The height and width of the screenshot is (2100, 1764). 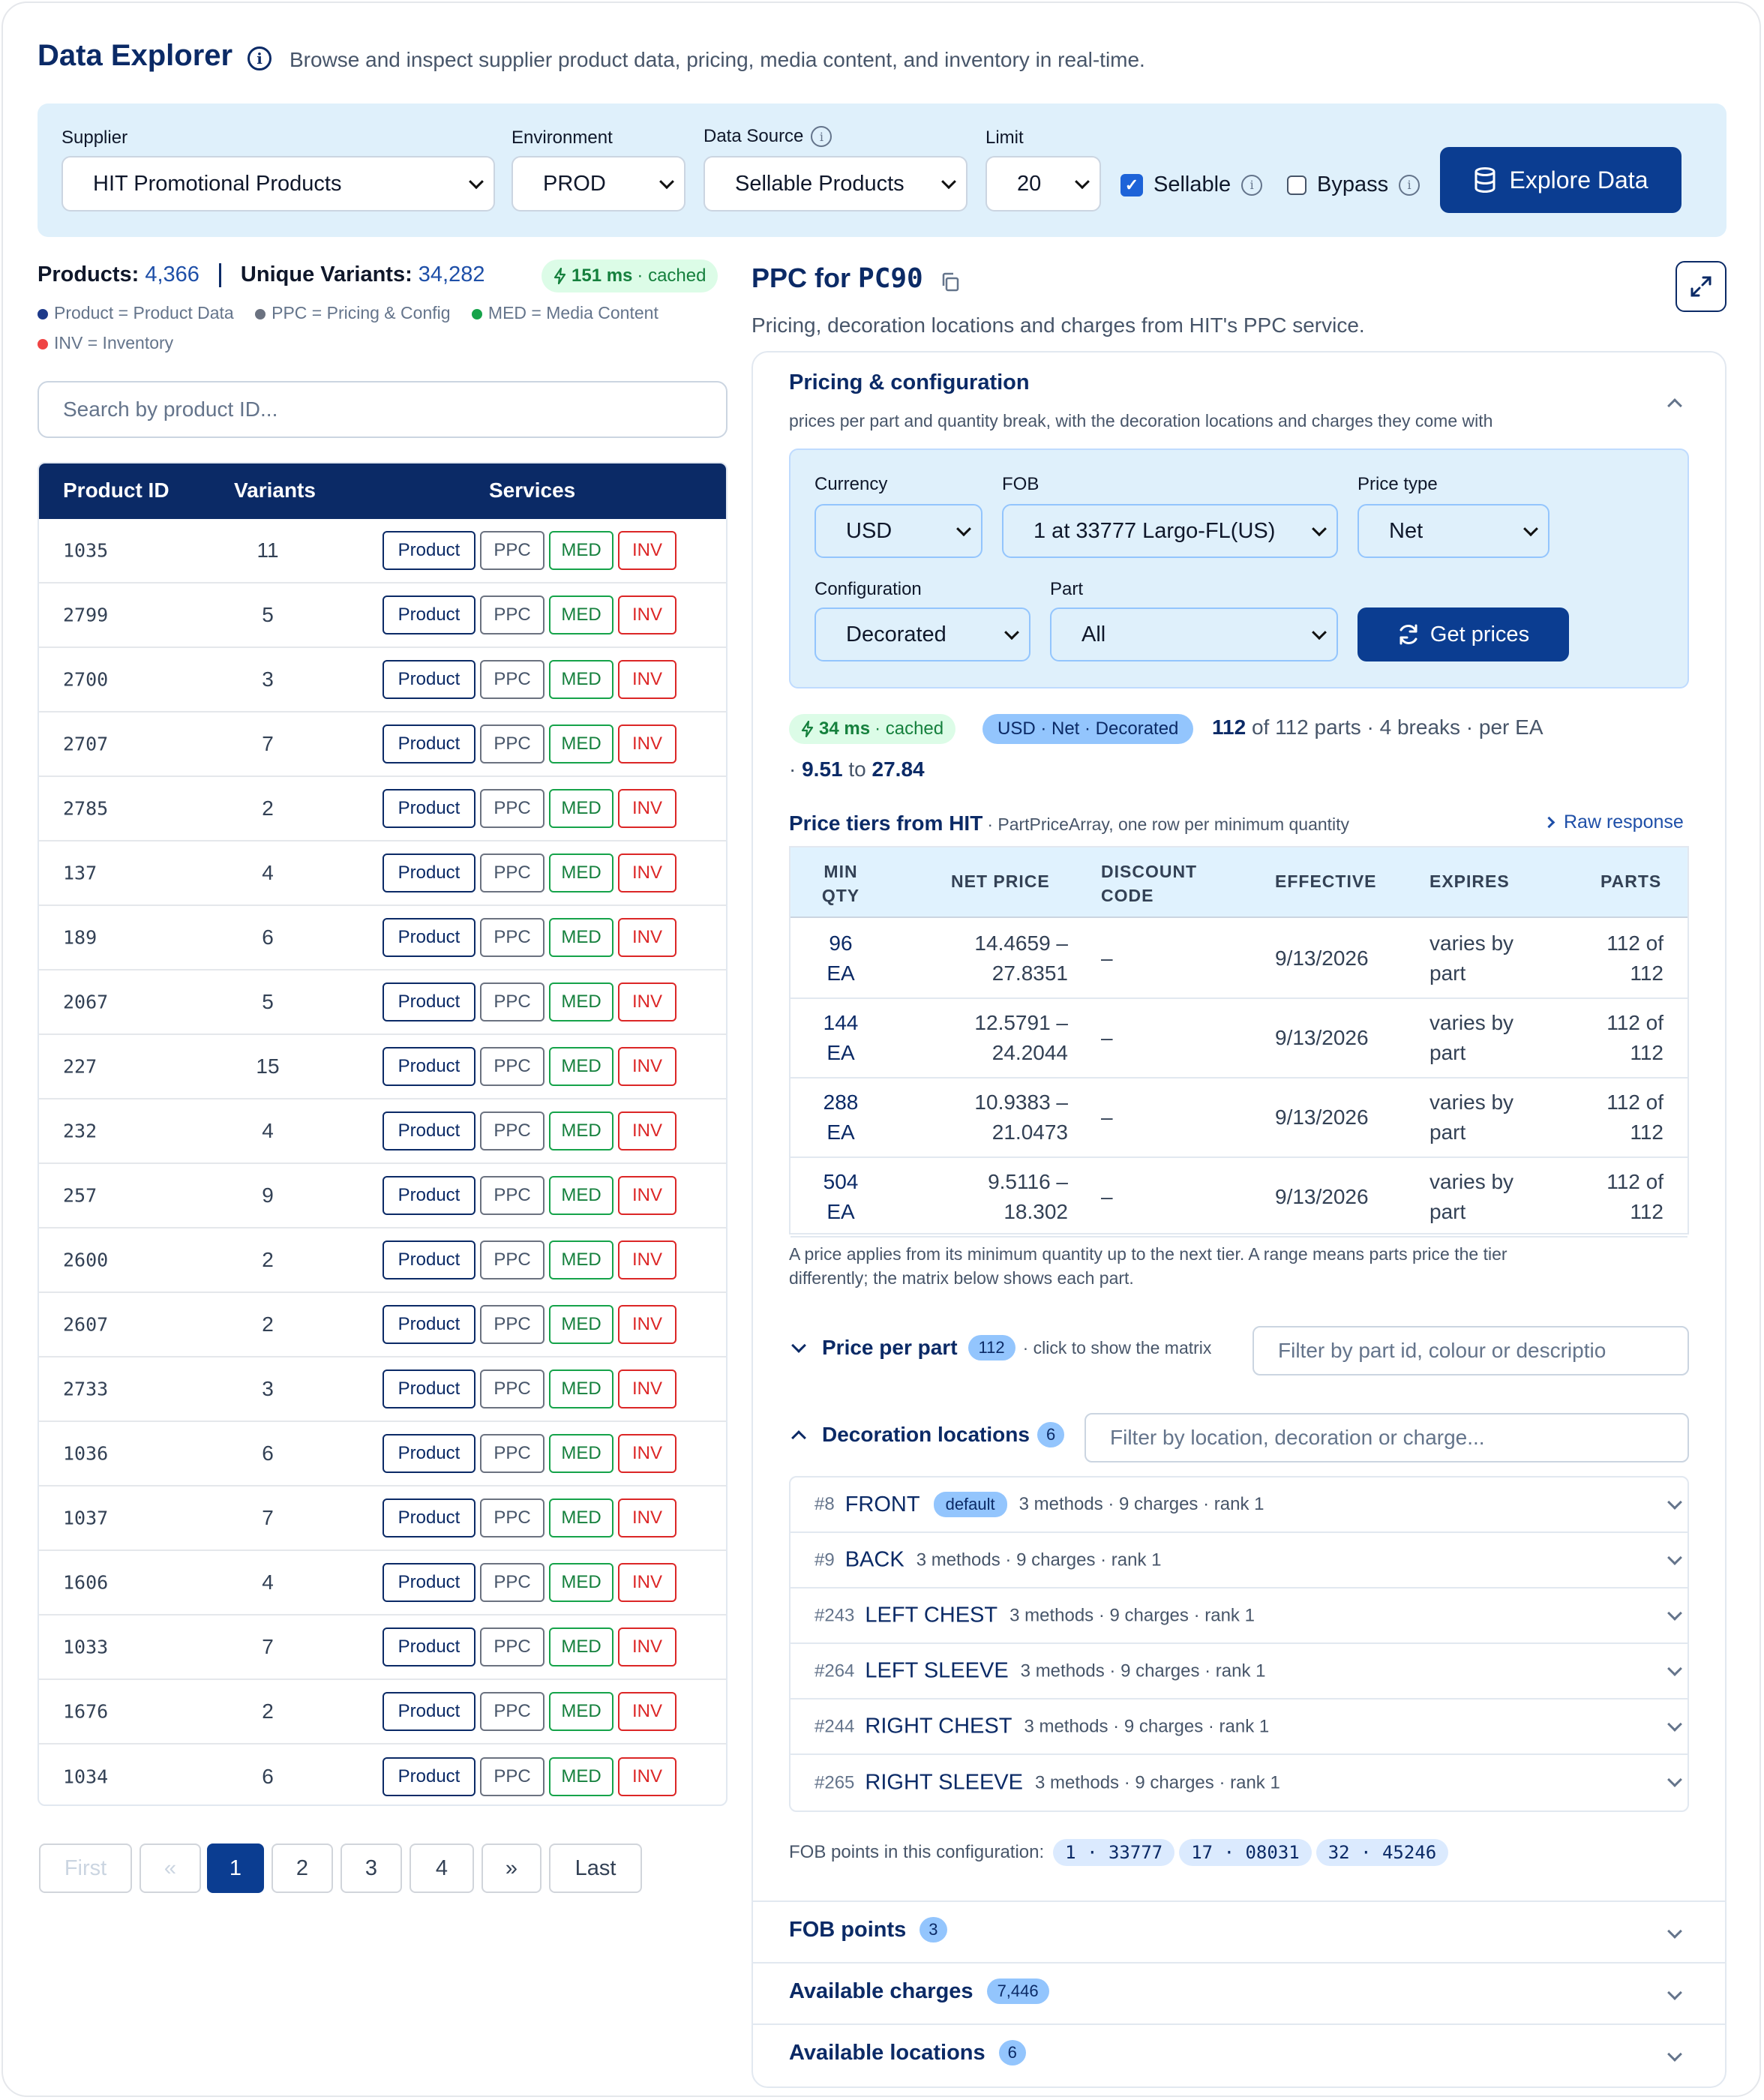 I want to click on table-row: 227 15 Product PPC MED INV, so click(x=382, y=1067).